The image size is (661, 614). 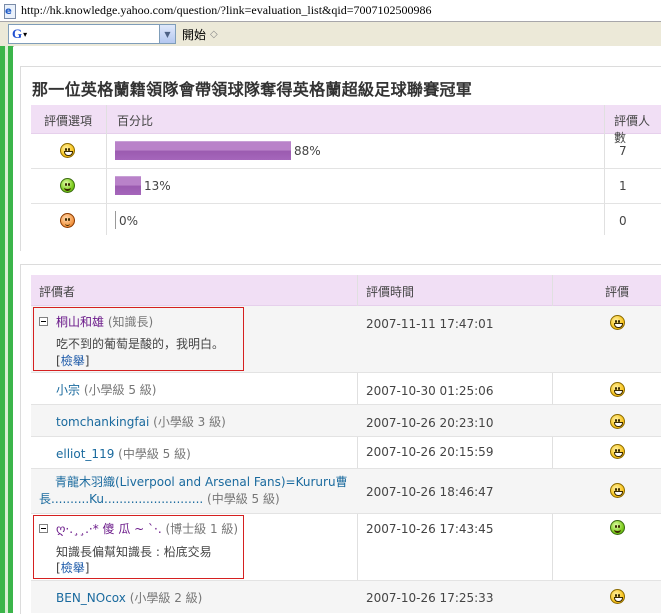 What do you see at coordinates (157, 186) in the screenshot?
I see `percent-label: 13%` at bounding box center [157, 186].